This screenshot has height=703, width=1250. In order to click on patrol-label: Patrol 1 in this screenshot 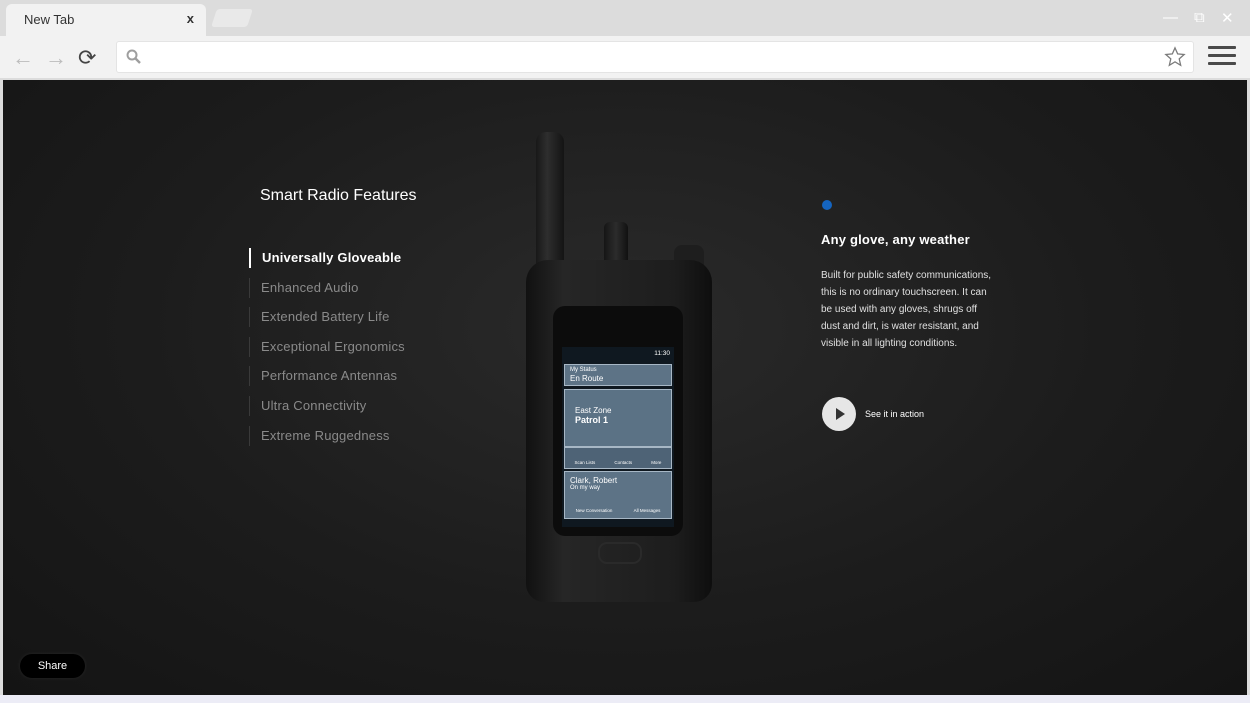, I will do `click(592, 420)`.